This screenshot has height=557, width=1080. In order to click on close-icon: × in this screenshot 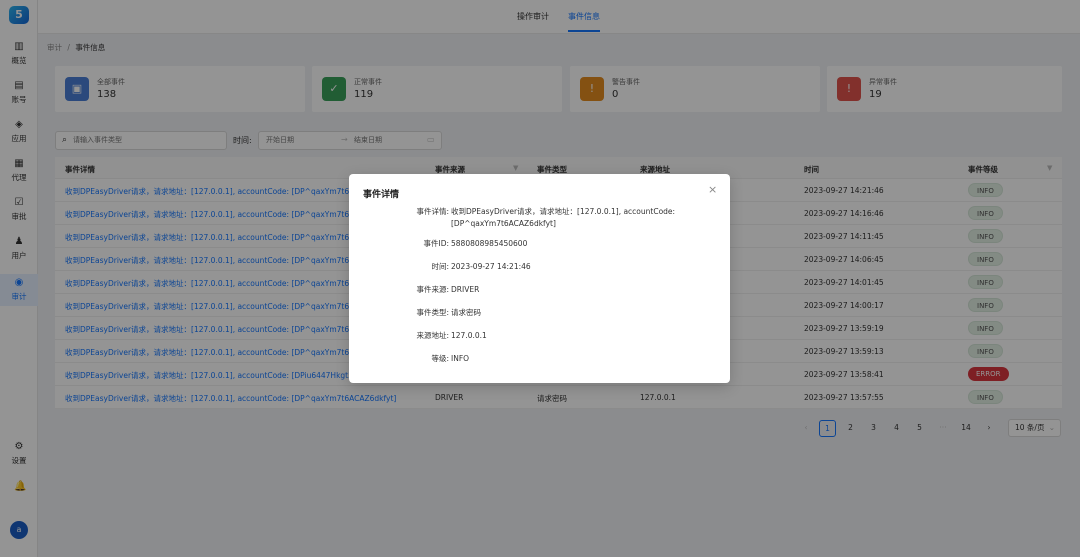, I will do `click(712, 189)`.